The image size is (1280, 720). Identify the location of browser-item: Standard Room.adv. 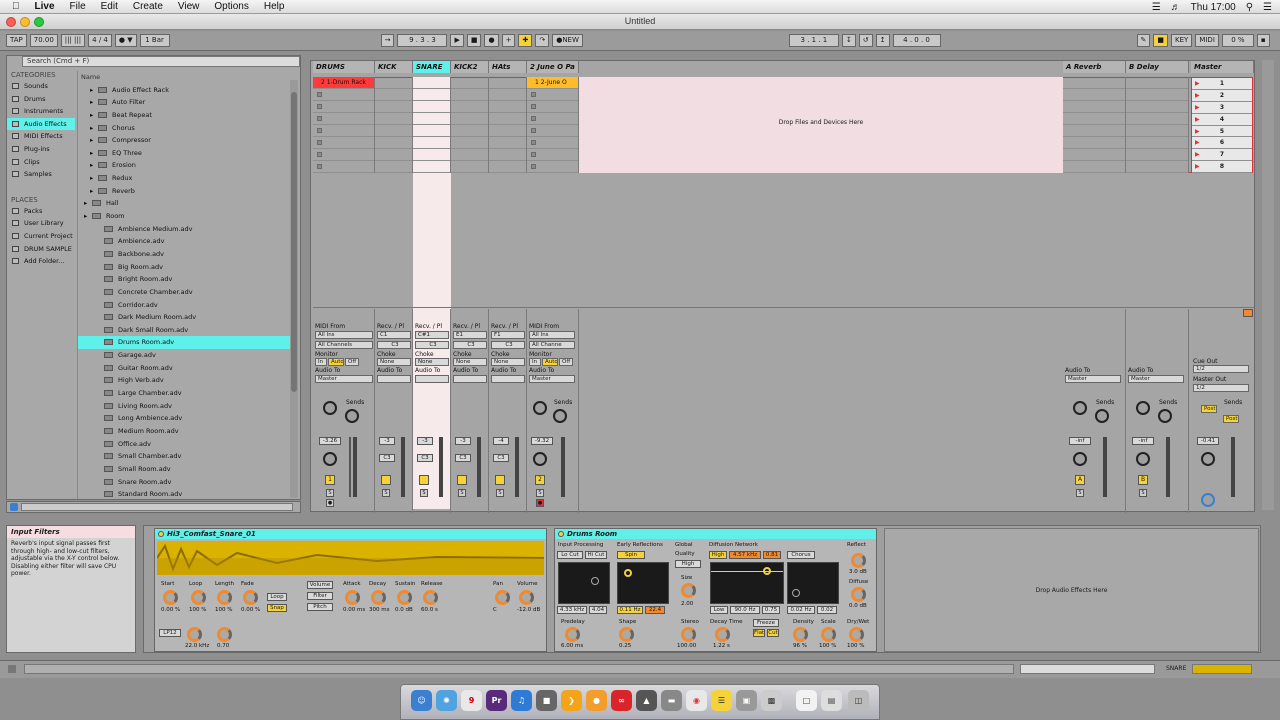
(184, 494).